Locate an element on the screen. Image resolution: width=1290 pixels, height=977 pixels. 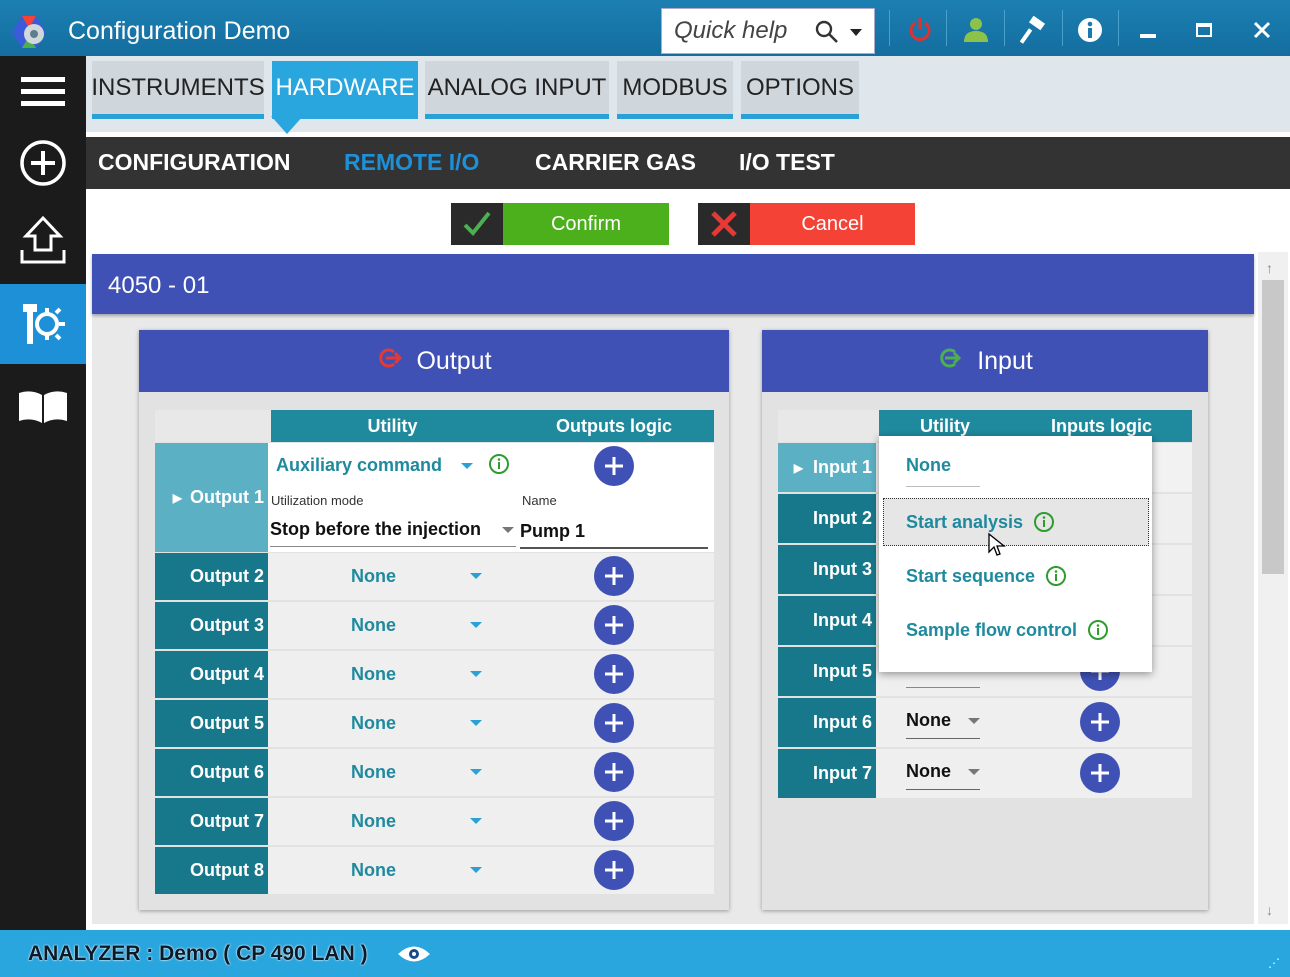
close-icon is located at coordinates (1262, 30).